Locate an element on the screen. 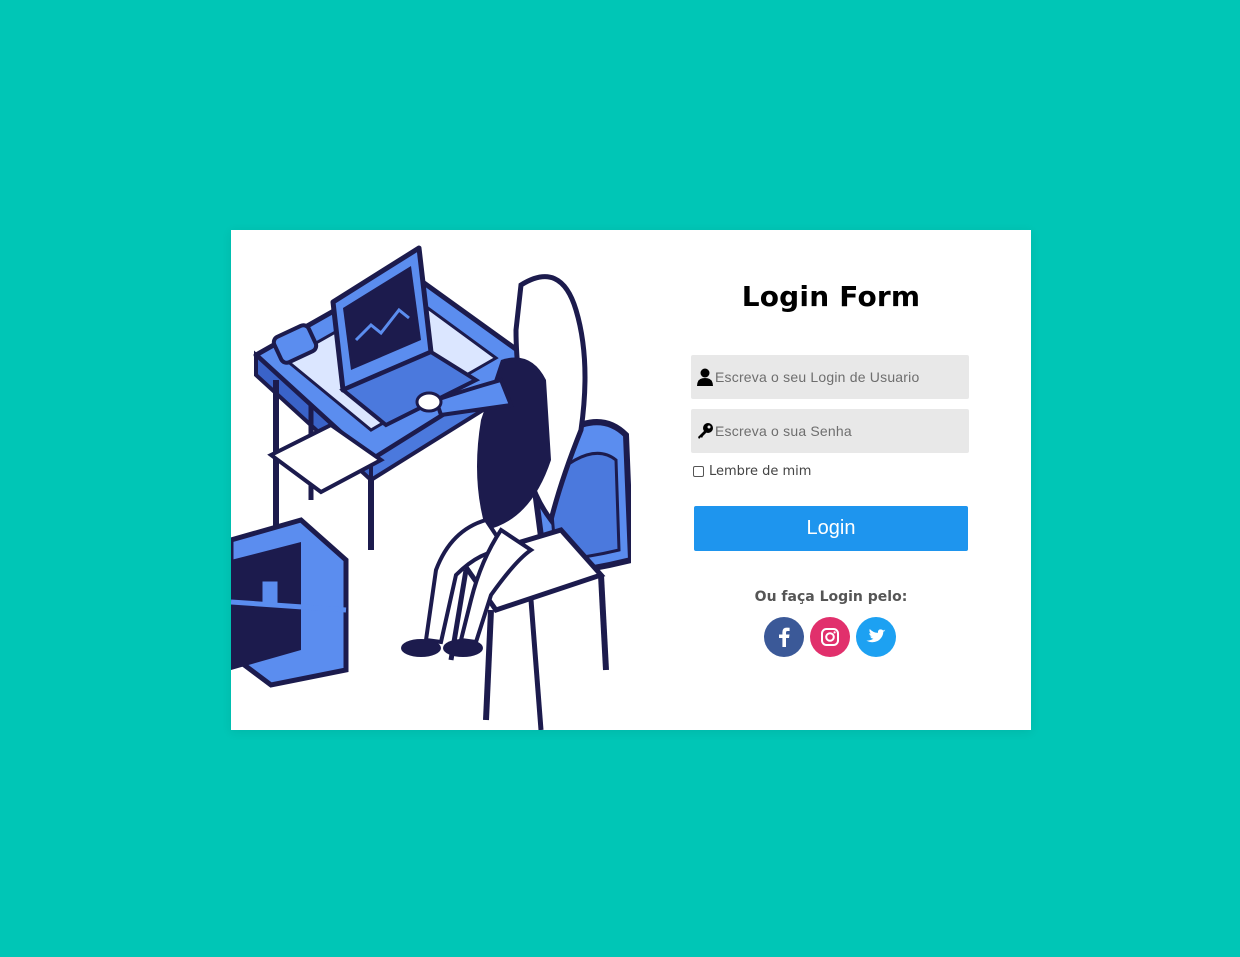 This screenshot has width=1240, height=957. instagram-icon is located at coordinates (830, 637).